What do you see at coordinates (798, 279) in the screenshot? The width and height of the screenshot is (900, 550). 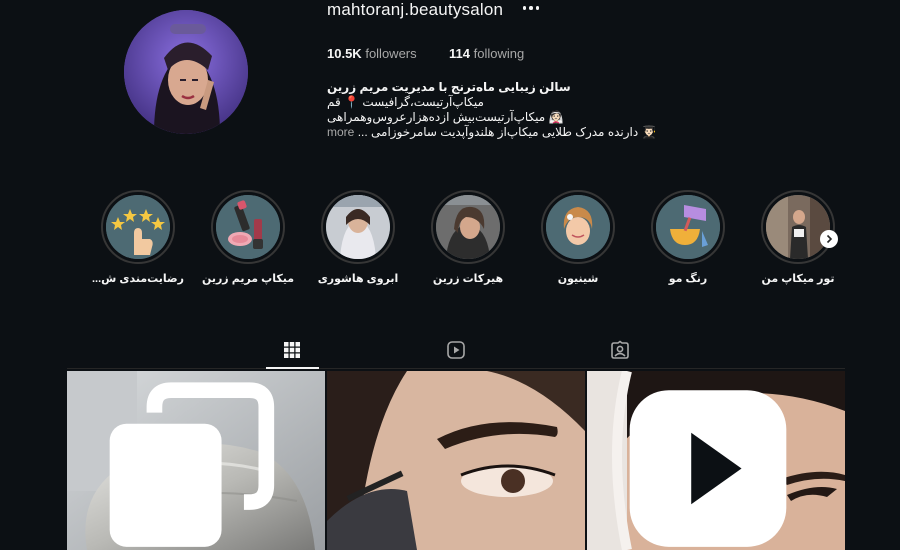 I see `highlight-label: تور میکاپ من` at bounding box center [798, 279].